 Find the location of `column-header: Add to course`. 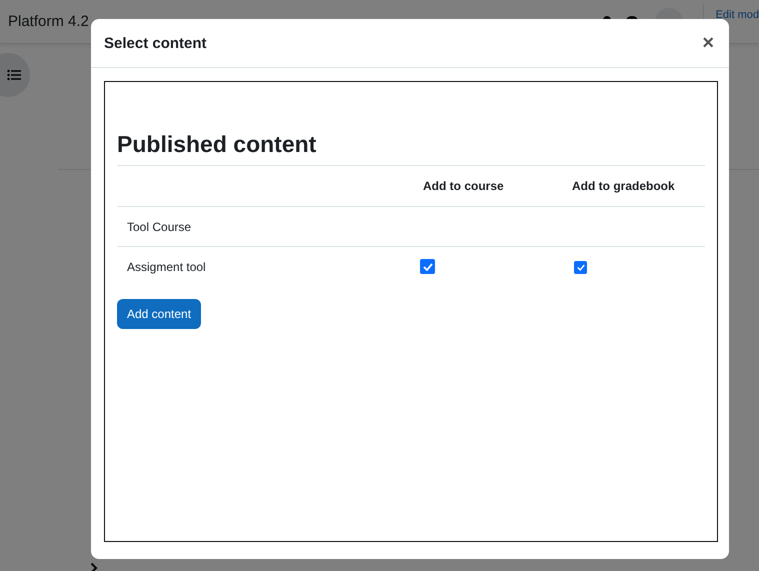

column-header: Add to course is located at coordinates (496, 186).